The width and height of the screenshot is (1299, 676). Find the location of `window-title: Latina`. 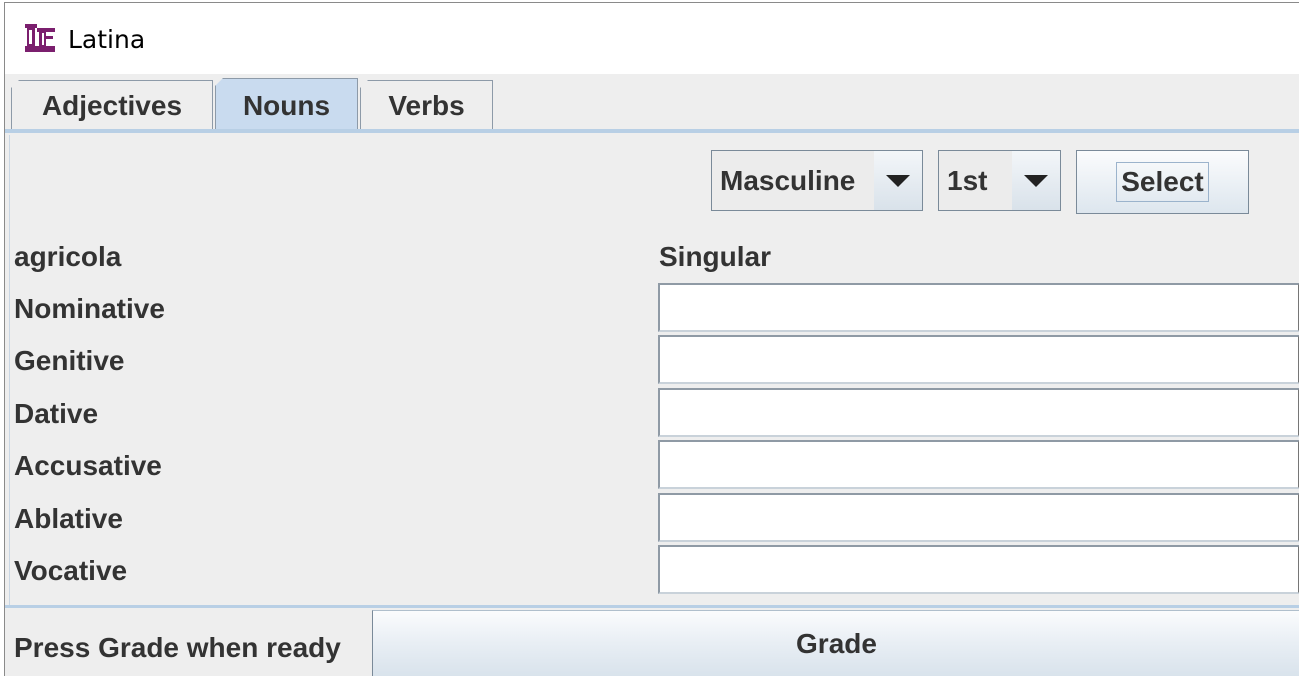

window-title: Latina is located at coordinates (107, 39).